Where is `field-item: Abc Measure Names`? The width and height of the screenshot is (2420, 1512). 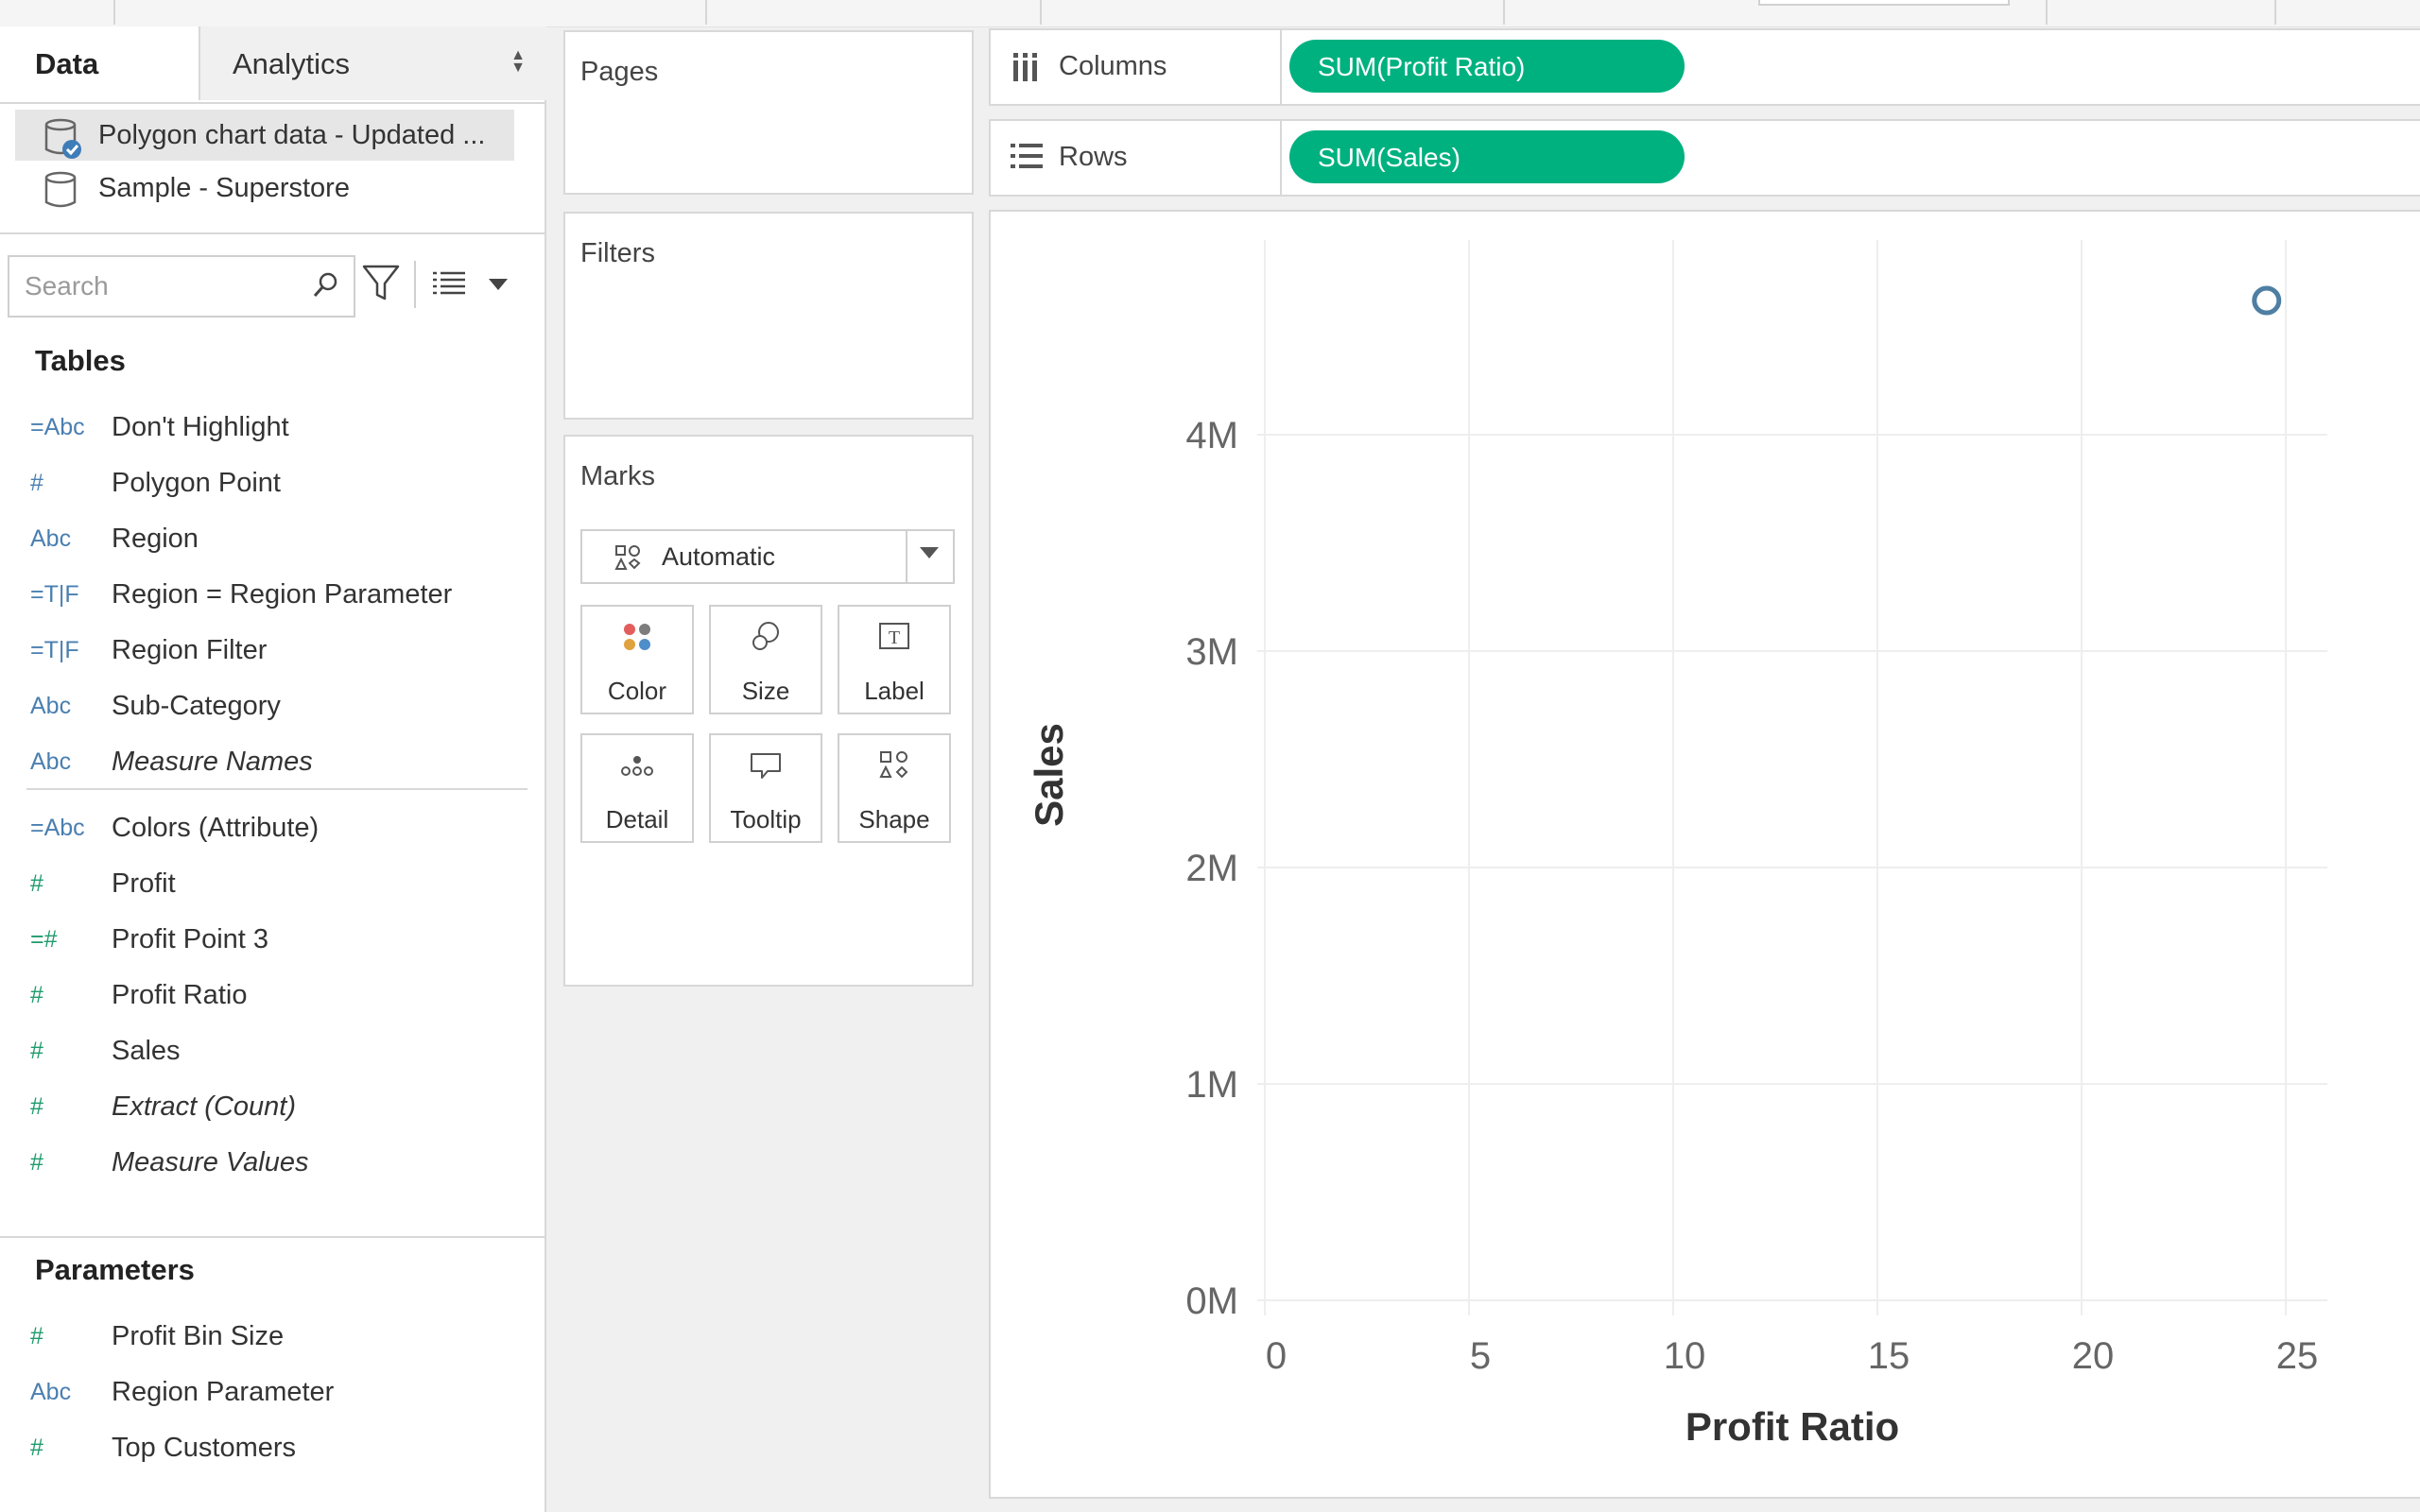 field-item: Abc Measure Names is located at coordinates (264, 764).